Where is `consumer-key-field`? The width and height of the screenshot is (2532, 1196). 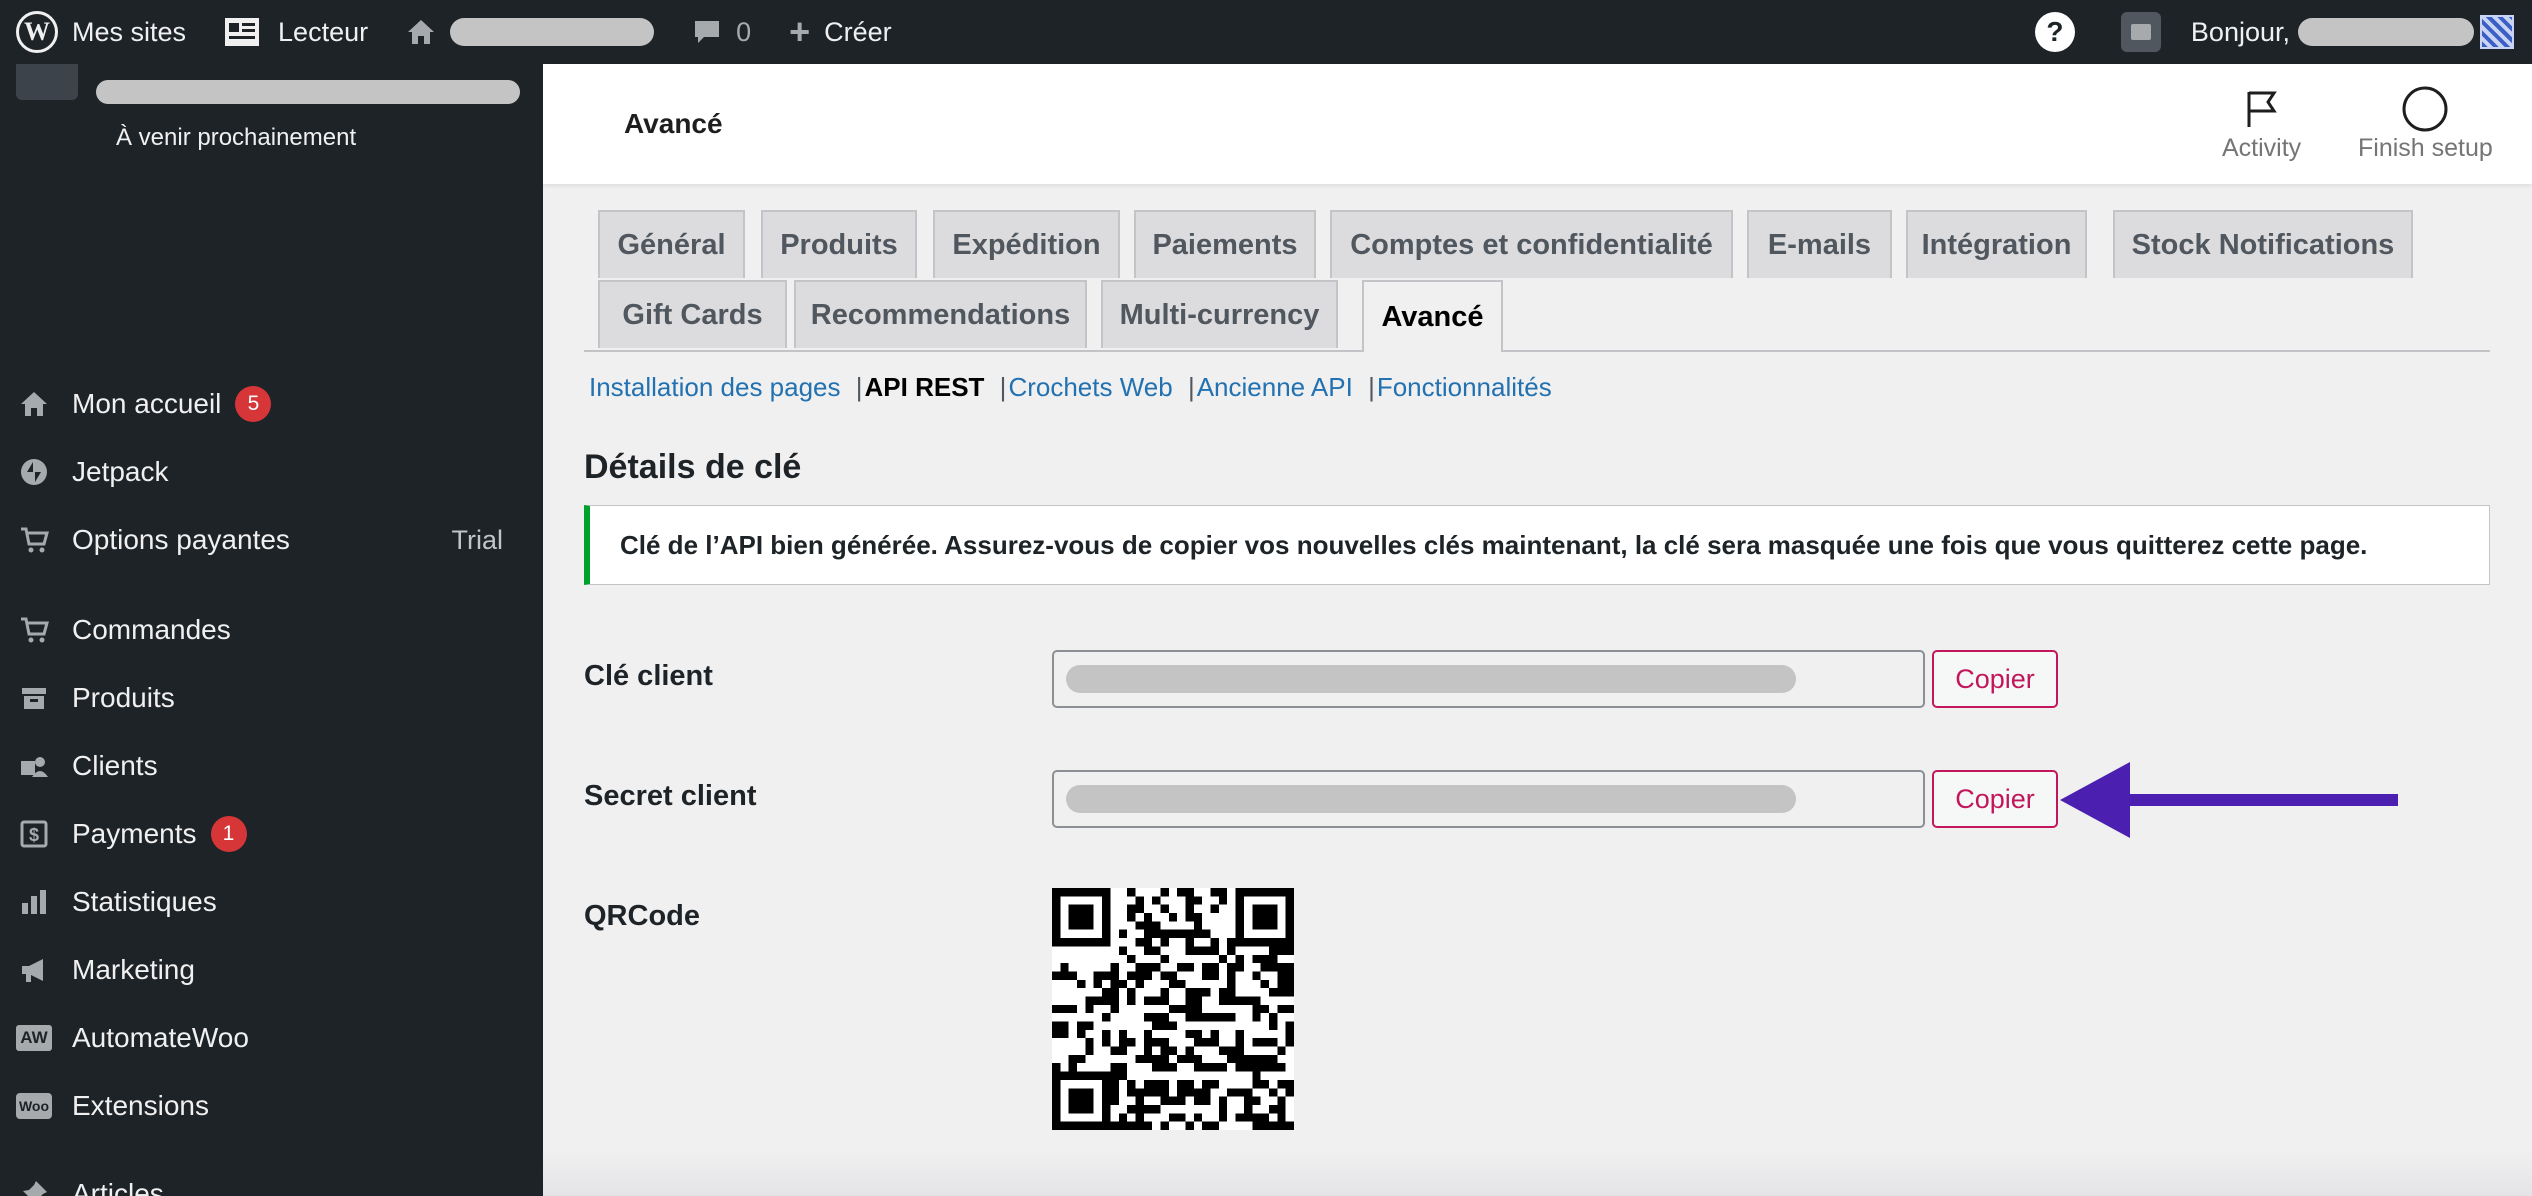 consumer-key-field is located at coordinates (1488, 679).